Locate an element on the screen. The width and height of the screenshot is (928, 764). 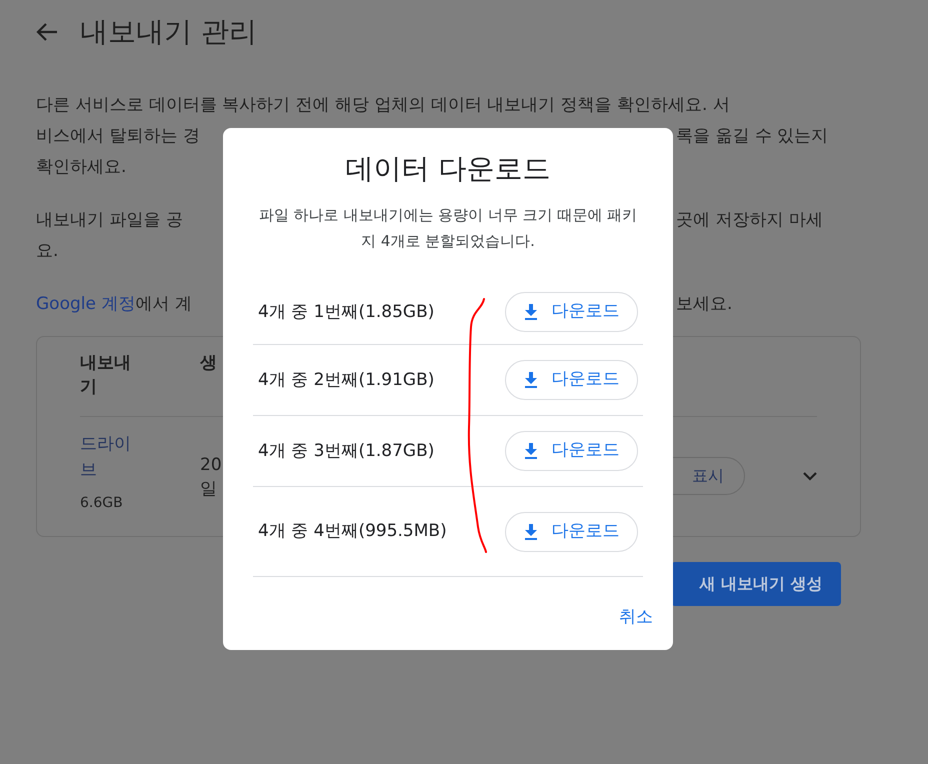
column-header: 생 is located at coordinates (208, 363).